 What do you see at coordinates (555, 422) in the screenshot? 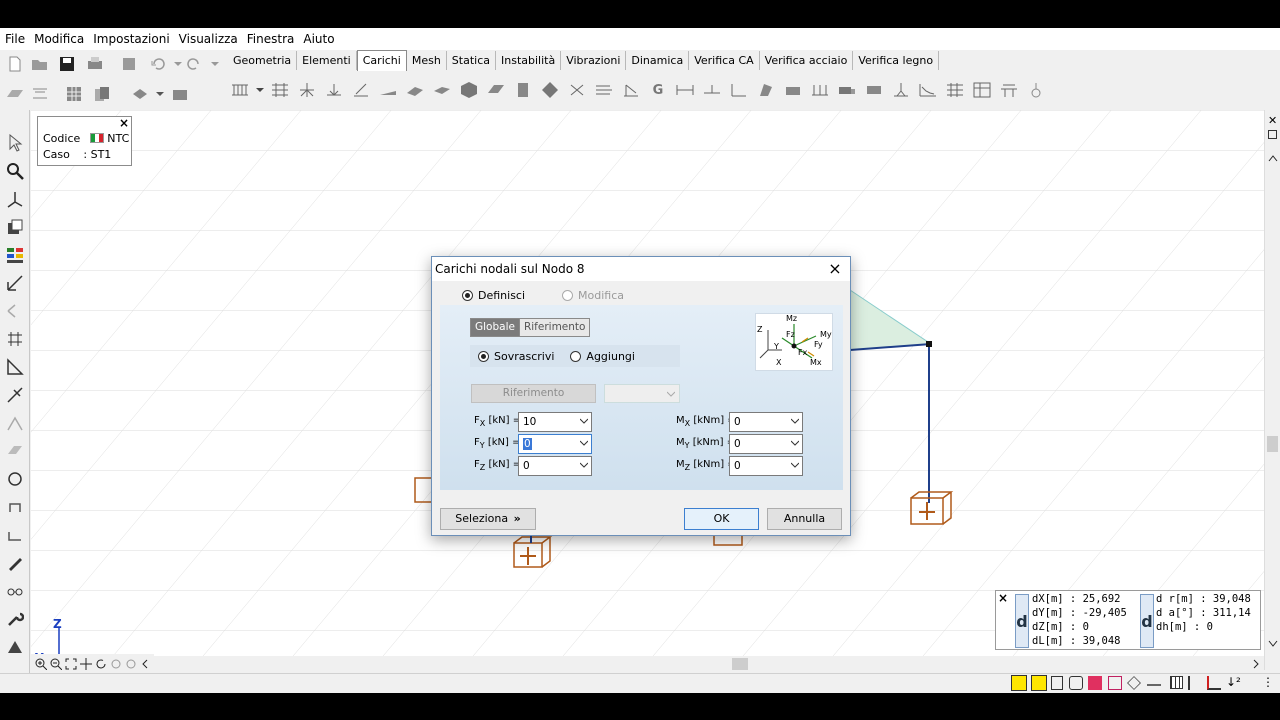
I see `fx-input: 10` at bounding box center [555, 422].